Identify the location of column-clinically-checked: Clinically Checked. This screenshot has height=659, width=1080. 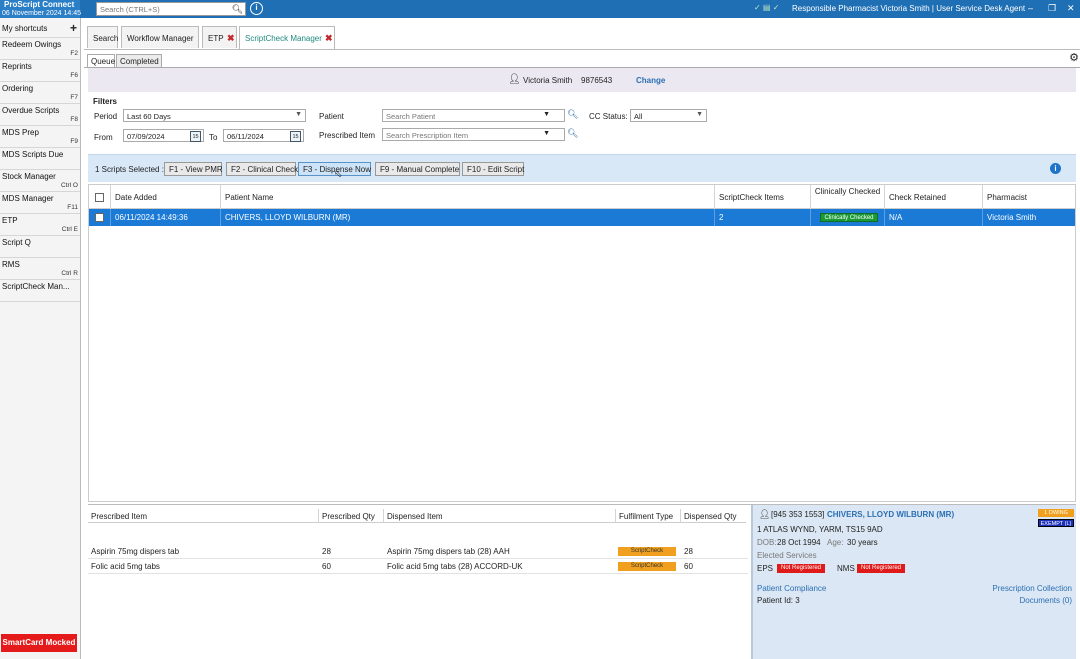
(848, 197).